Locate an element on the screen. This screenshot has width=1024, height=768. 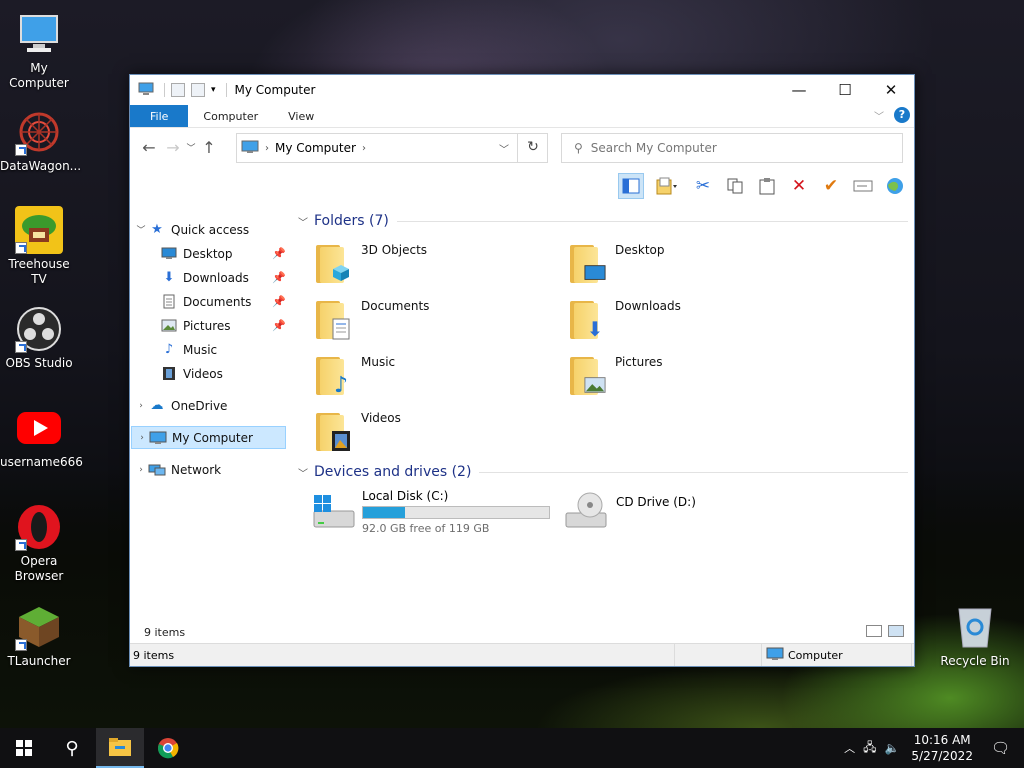
drive-local-disk-c: Local Disk (C:) 92.0 GB free of 119 GB is located at coordinates (430, 512).